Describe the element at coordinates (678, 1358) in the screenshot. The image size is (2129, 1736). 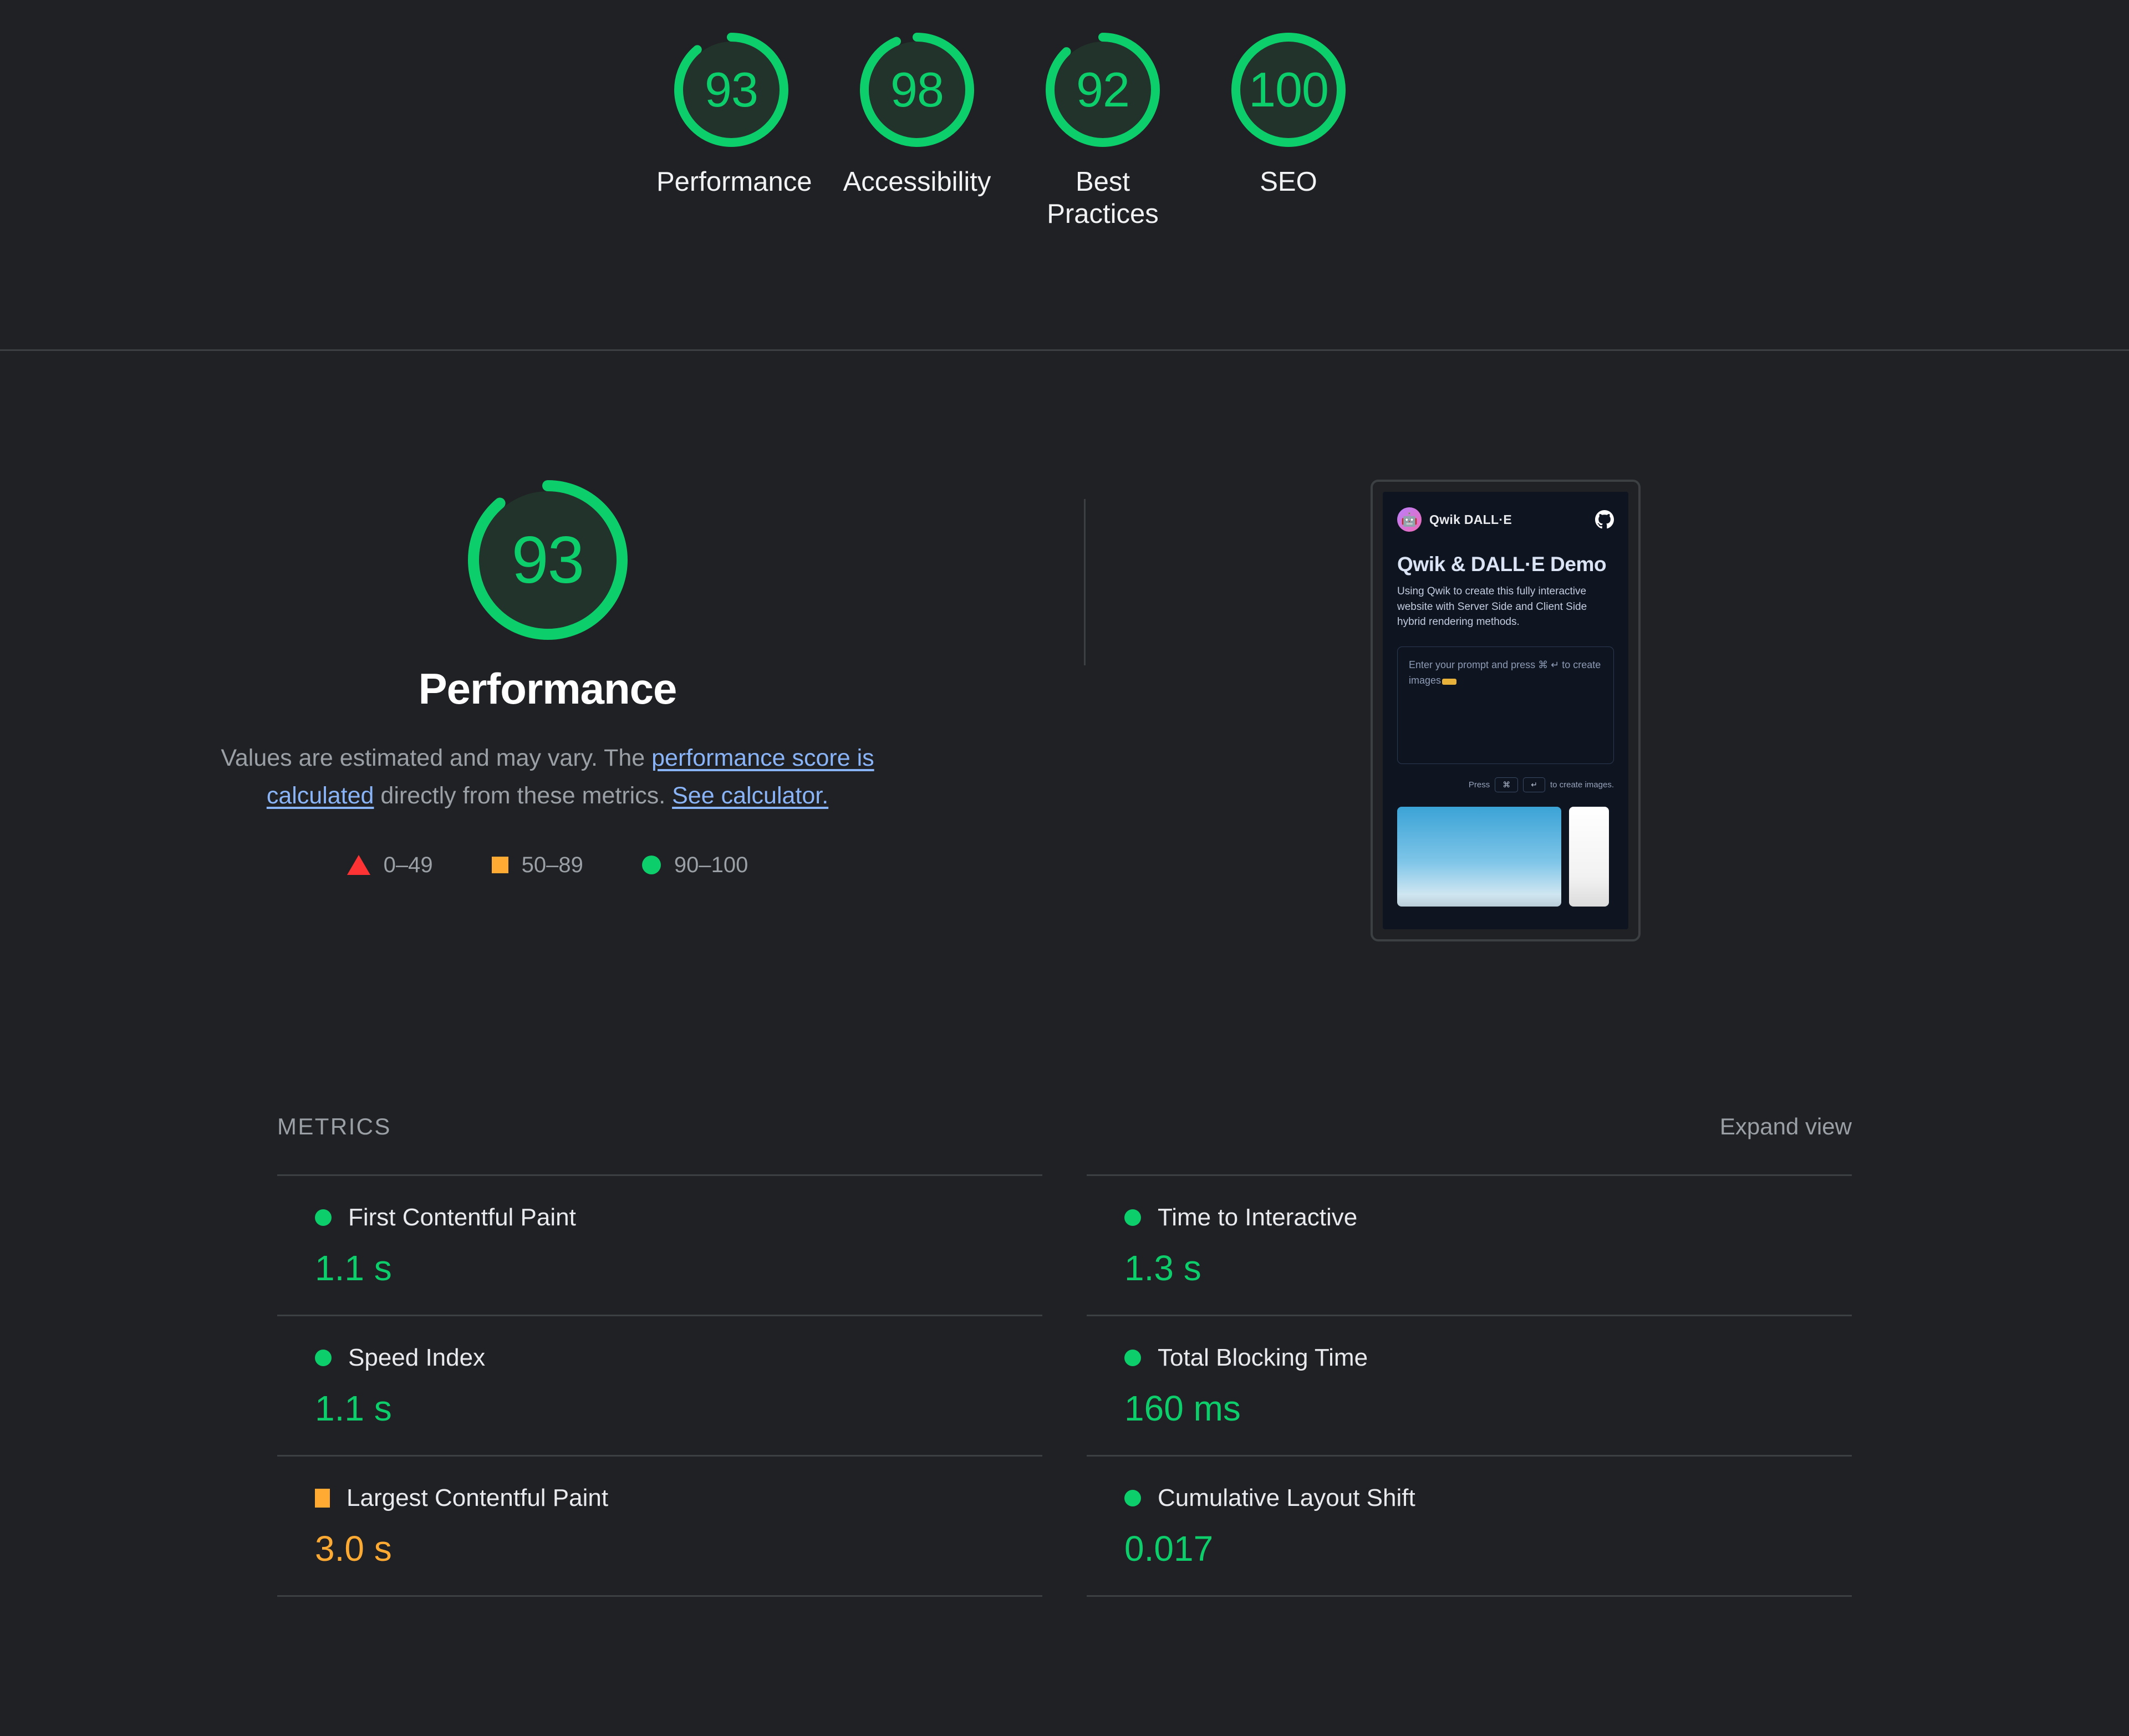
I see `metric-name-row: Speed Index` at that location.